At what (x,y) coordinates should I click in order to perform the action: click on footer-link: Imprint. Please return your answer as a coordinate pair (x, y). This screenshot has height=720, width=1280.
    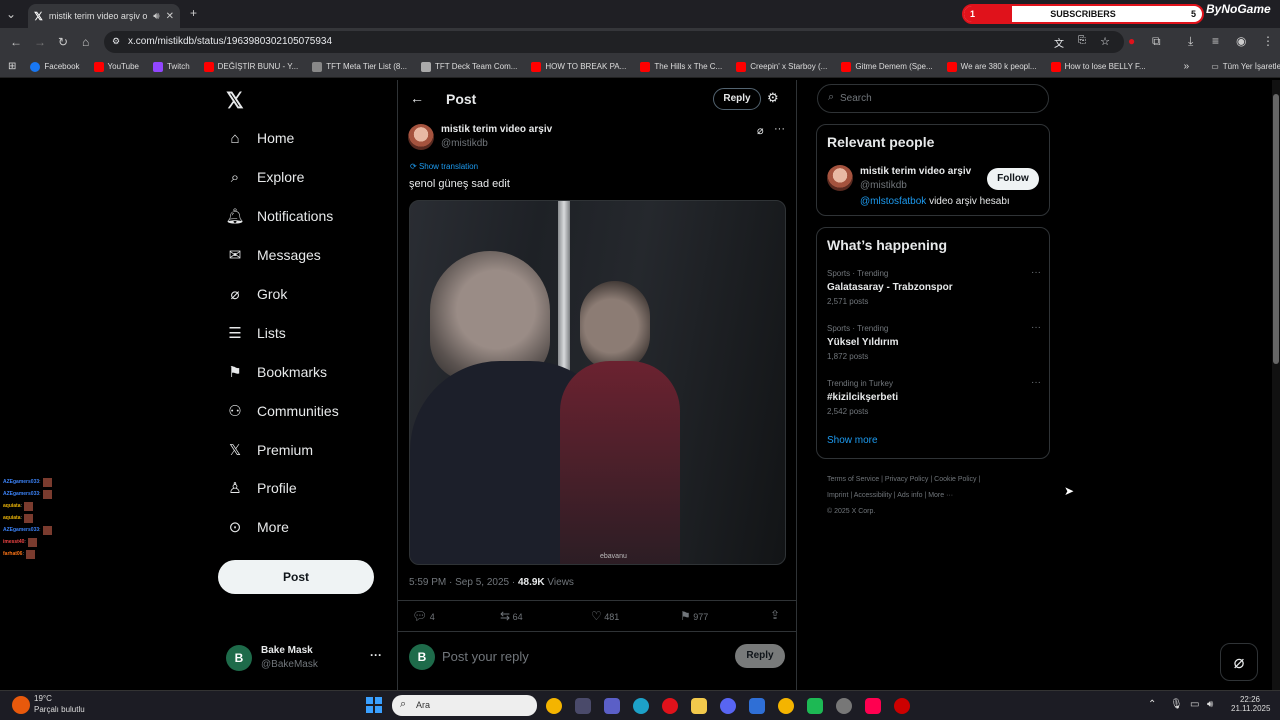
    Looking at the image, I should click on (837, 495).